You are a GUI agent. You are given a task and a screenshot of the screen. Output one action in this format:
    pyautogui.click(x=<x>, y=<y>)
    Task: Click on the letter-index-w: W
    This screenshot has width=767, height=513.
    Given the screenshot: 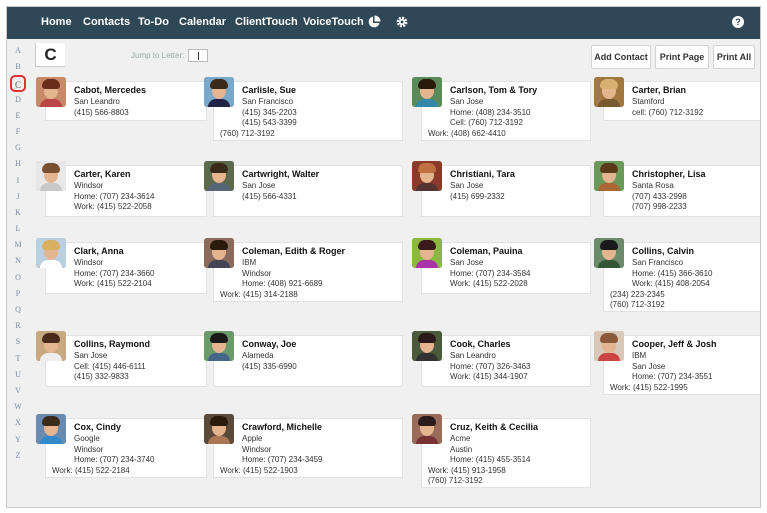 What is the action you would take?
    pyautogui.click(x=18, y=407)
    